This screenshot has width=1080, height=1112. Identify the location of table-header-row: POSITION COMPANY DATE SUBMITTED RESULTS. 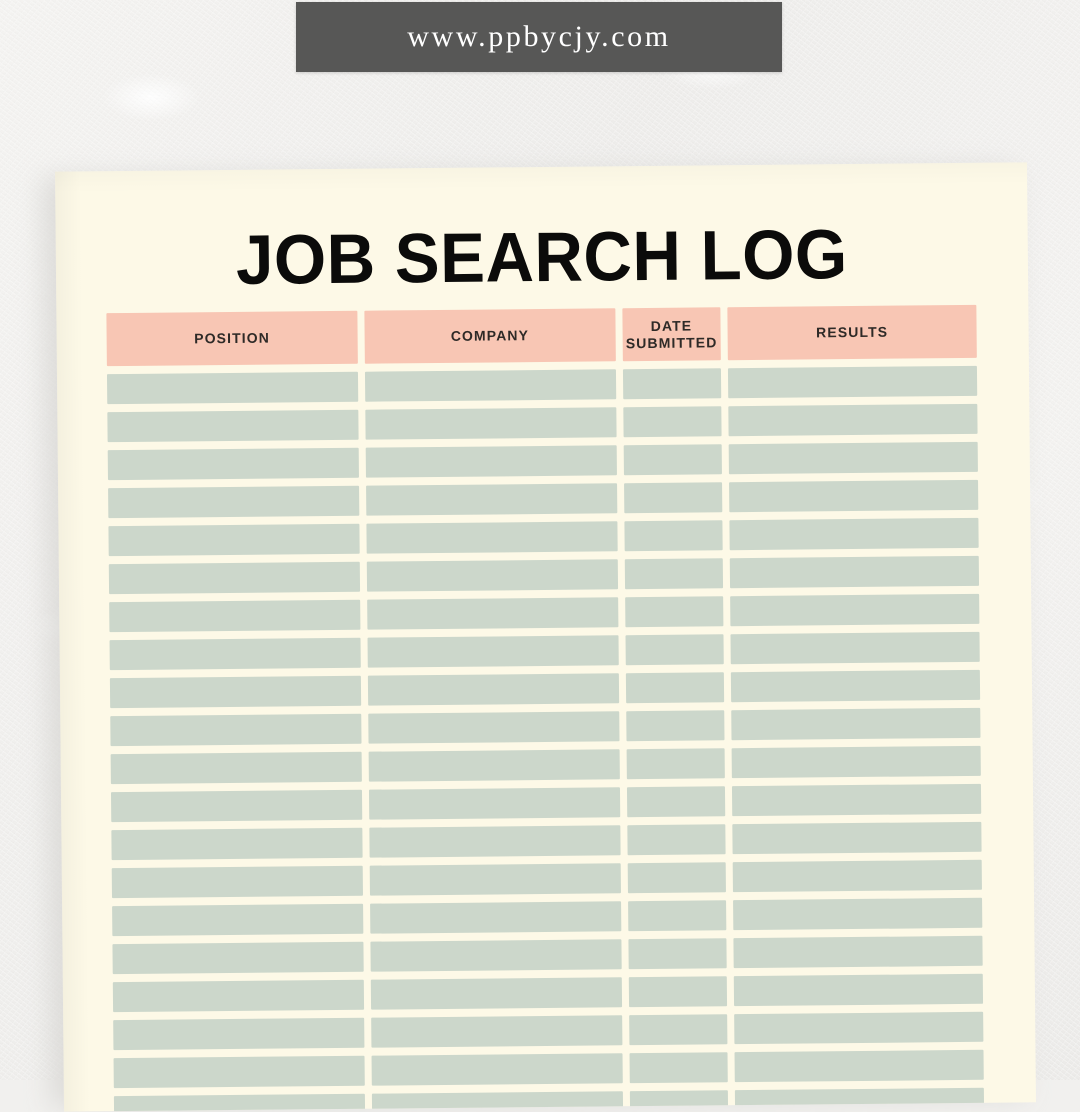
(541, 335).